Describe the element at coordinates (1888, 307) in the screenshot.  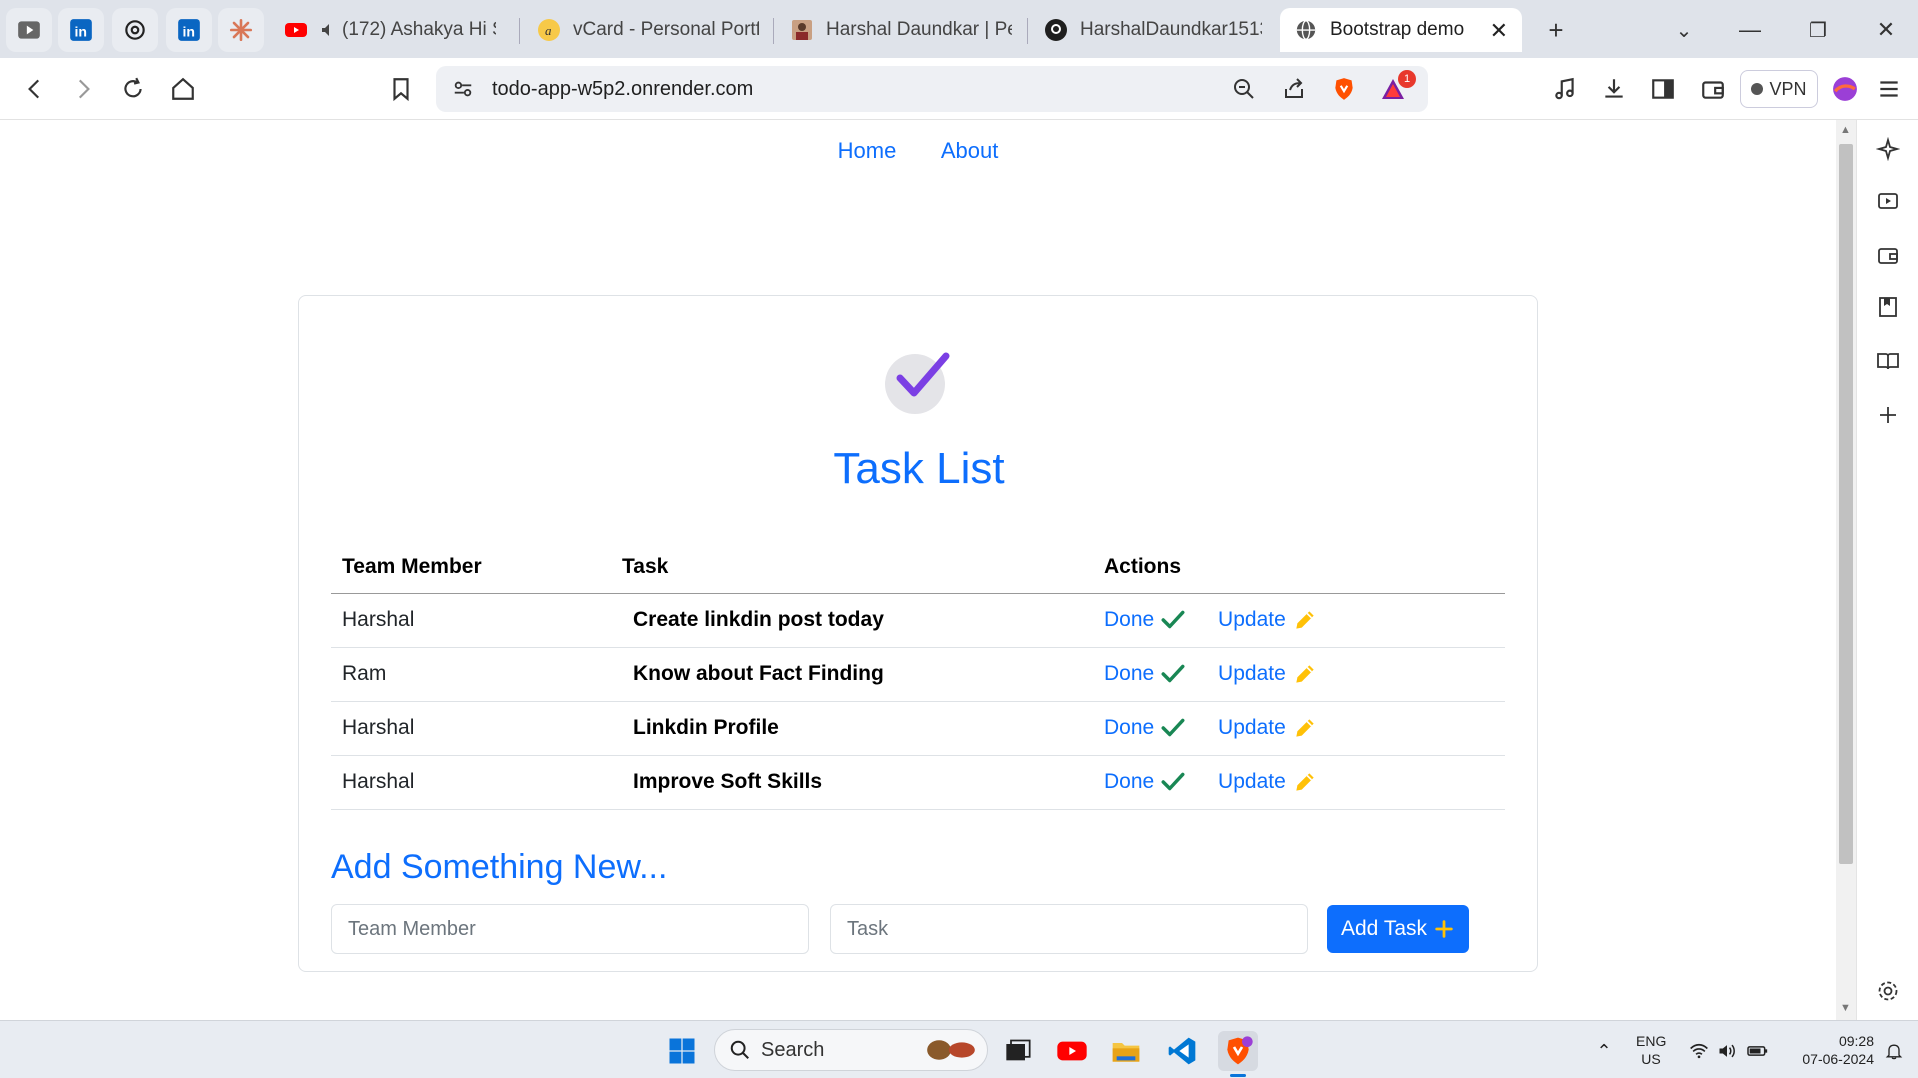
I see `bookmarks-icon` at that location.